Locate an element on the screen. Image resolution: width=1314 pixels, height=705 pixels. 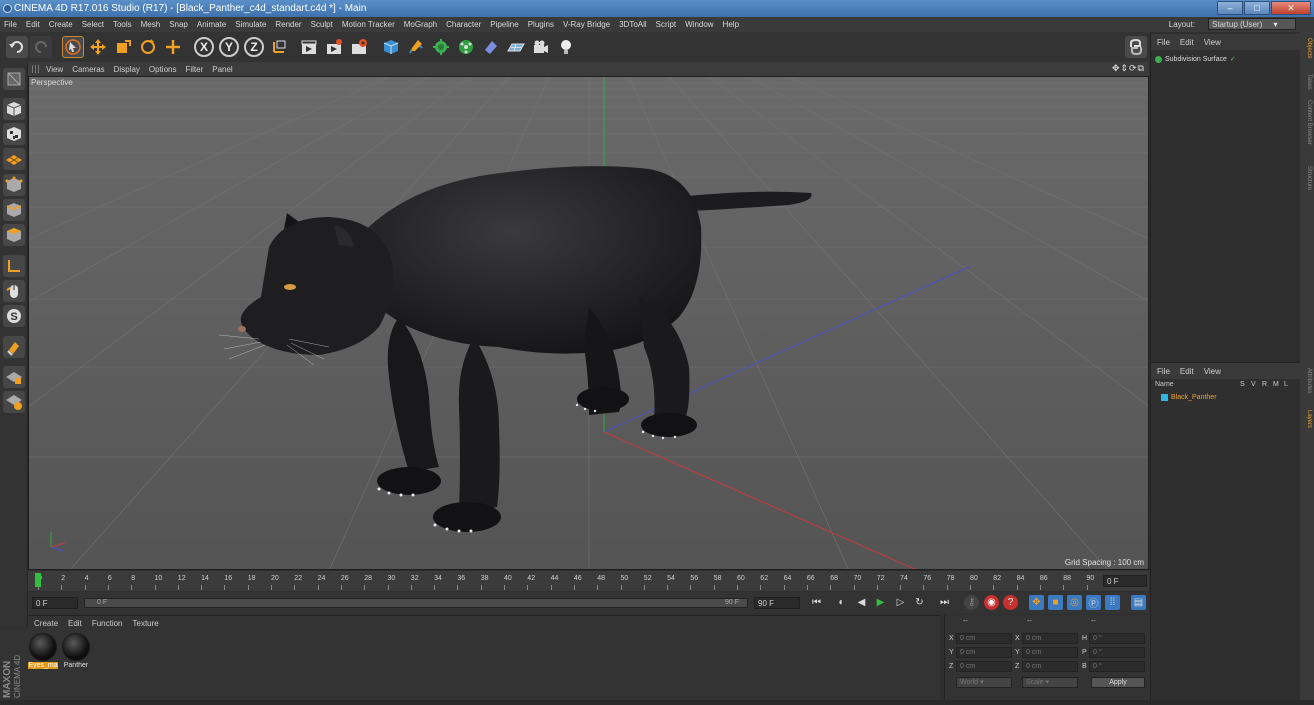
menu-plugins: Plugins is located at coordinates (541, 24).